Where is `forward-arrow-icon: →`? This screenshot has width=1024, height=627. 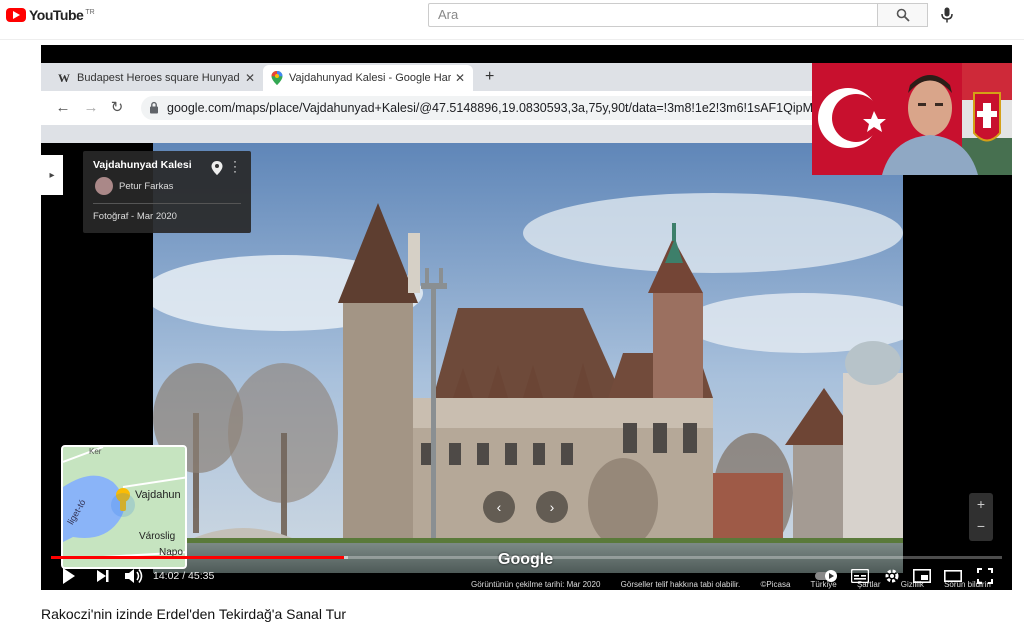 forward-arrow-icon: → is located at coordinates (91, 108).